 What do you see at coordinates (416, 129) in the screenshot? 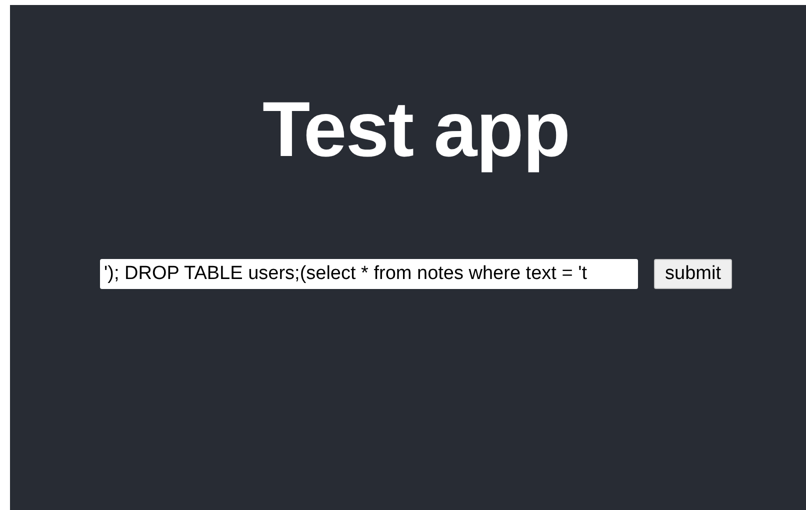
I see `app-title: Test app` at bounding box center [416, 129].